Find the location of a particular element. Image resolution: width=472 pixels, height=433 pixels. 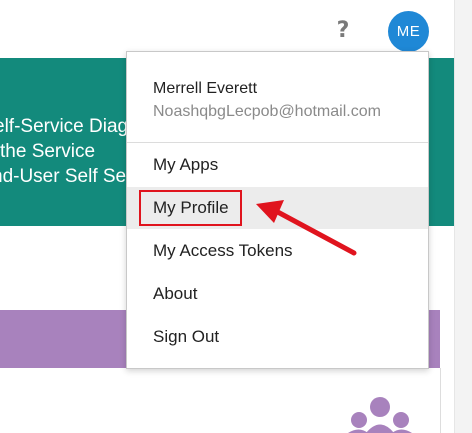

scrollbar is located at coordinates (463, 216).